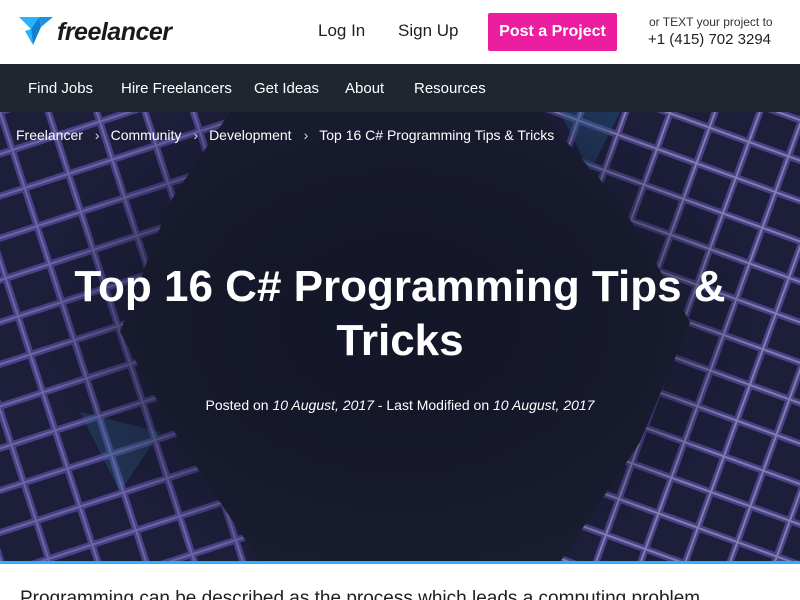 The width and height of the screenshot is (800, 600). Describe the element at coordinates (400, 313) in the screenshot. I see `article-title: Top 16 C# Programming Tips & Tricks` at that location.